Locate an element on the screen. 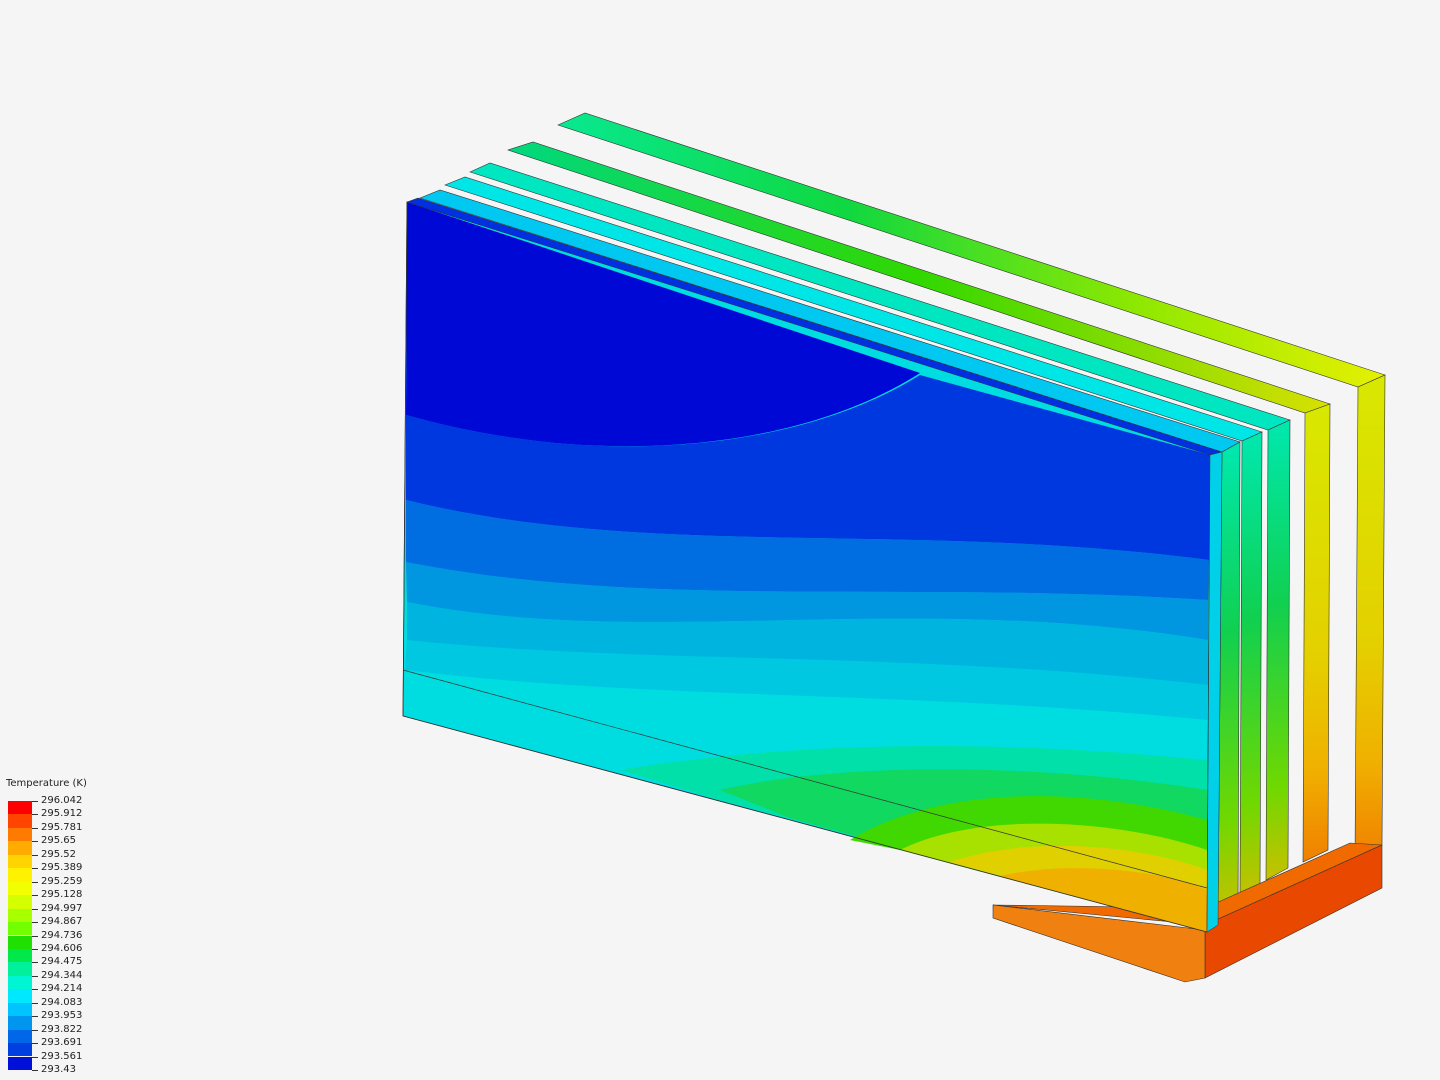 This screenshot has width=1440, height=1080. legend-label: 294.083 is located at coordinates (62, 1002).